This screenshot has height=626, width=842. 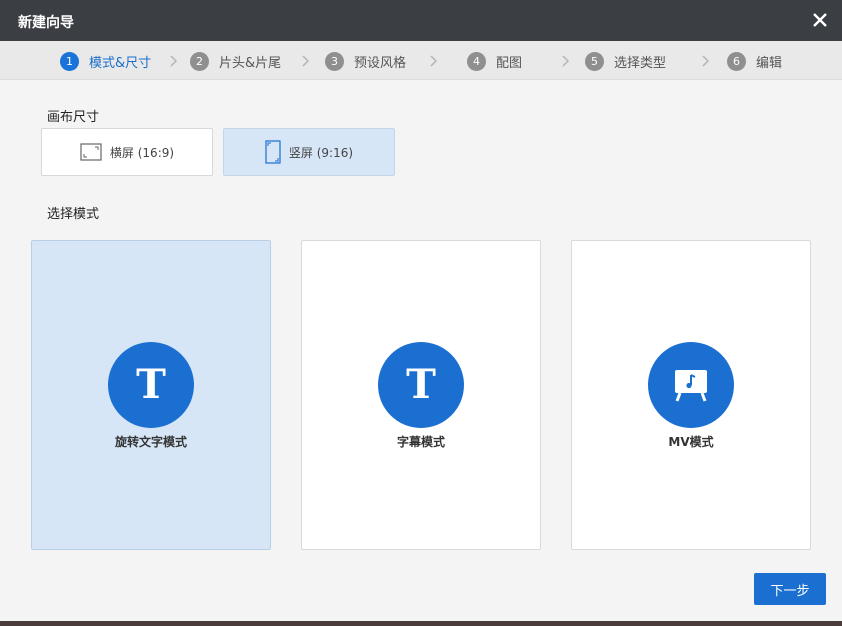 What do you see at coordinates (199, 61) in the screenshot?
I see `step-number: 2` at bounding box center [199, 61].